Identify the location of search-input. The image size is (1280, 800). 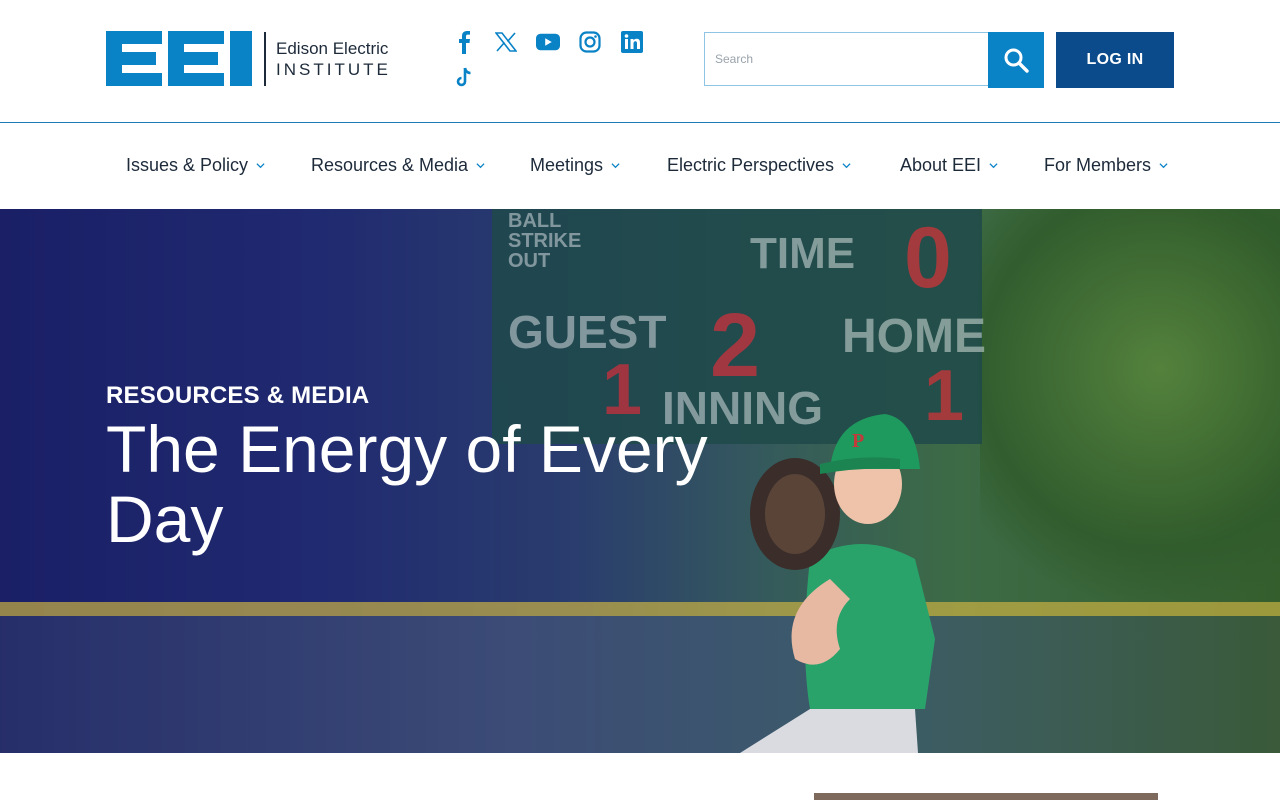
(846, 59).